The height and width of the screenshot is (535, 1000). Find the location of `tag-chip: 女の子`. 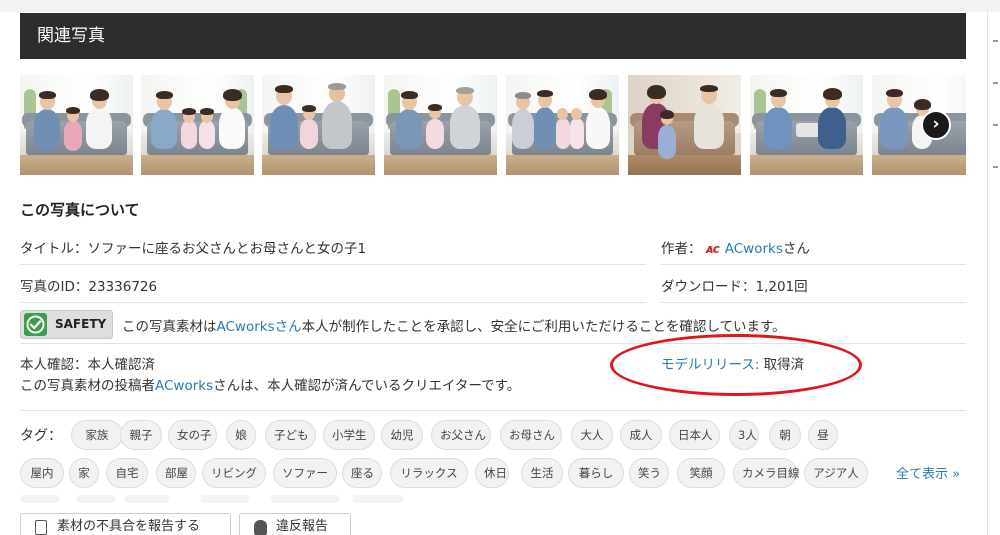

tag-chip: 女の子 is located at coordinates (192, 435).